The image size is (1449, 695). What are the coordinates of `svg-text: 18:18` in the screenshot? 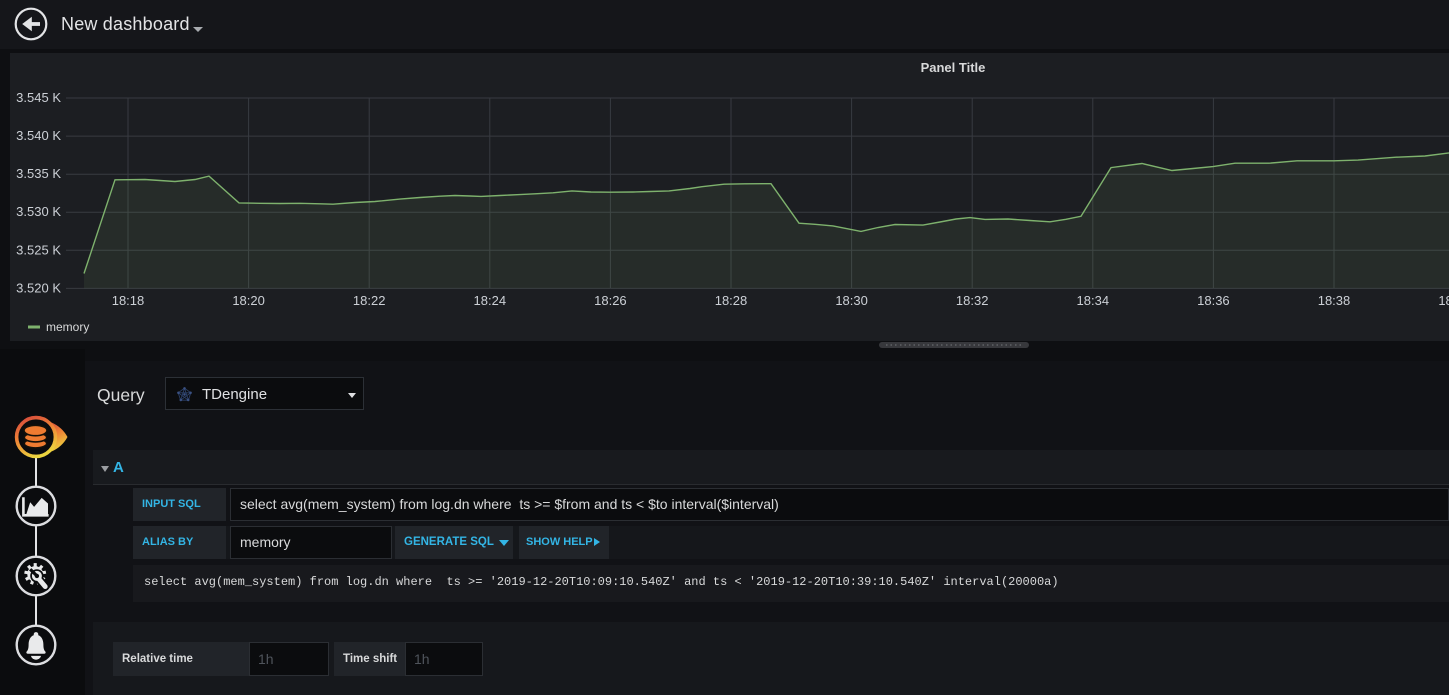 It's located at (128, 300).